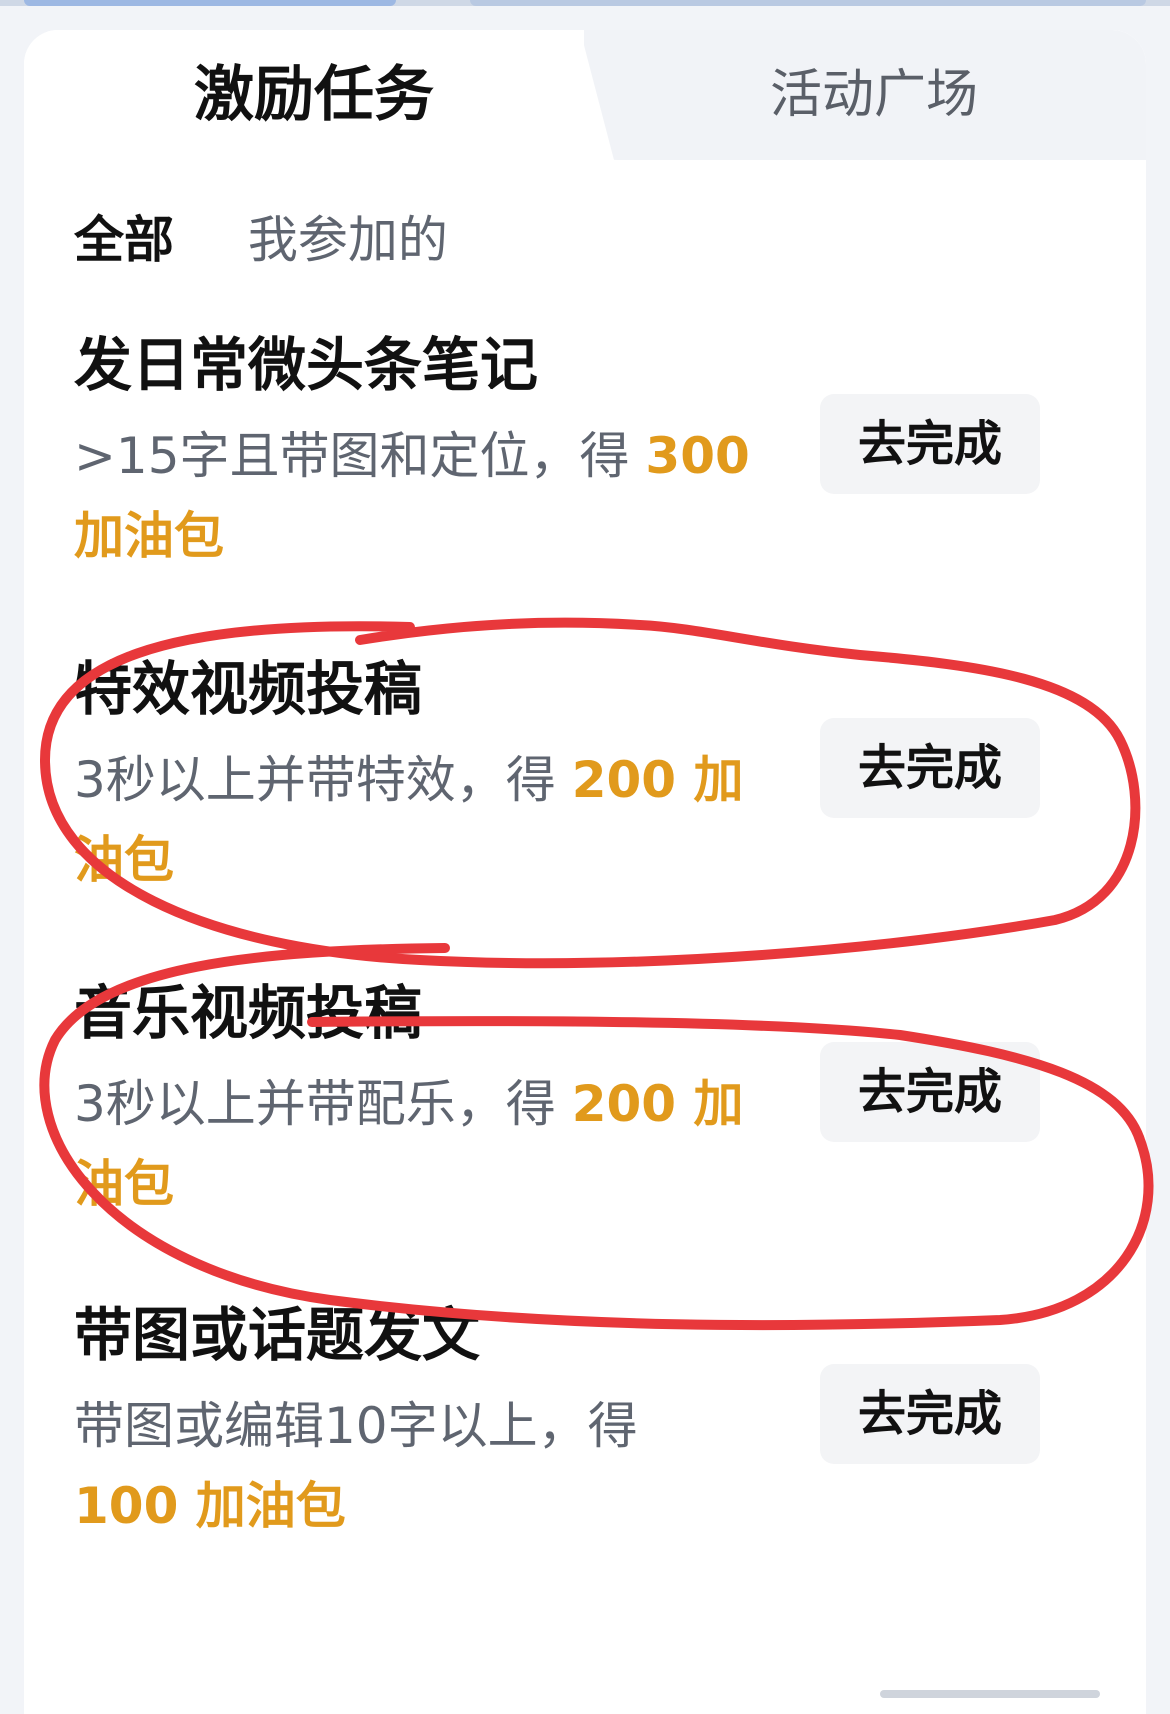  Describe the element at coordinates (306, 365) in the screenshot. I see `task-title: 发日常微头条笔记` at that location.